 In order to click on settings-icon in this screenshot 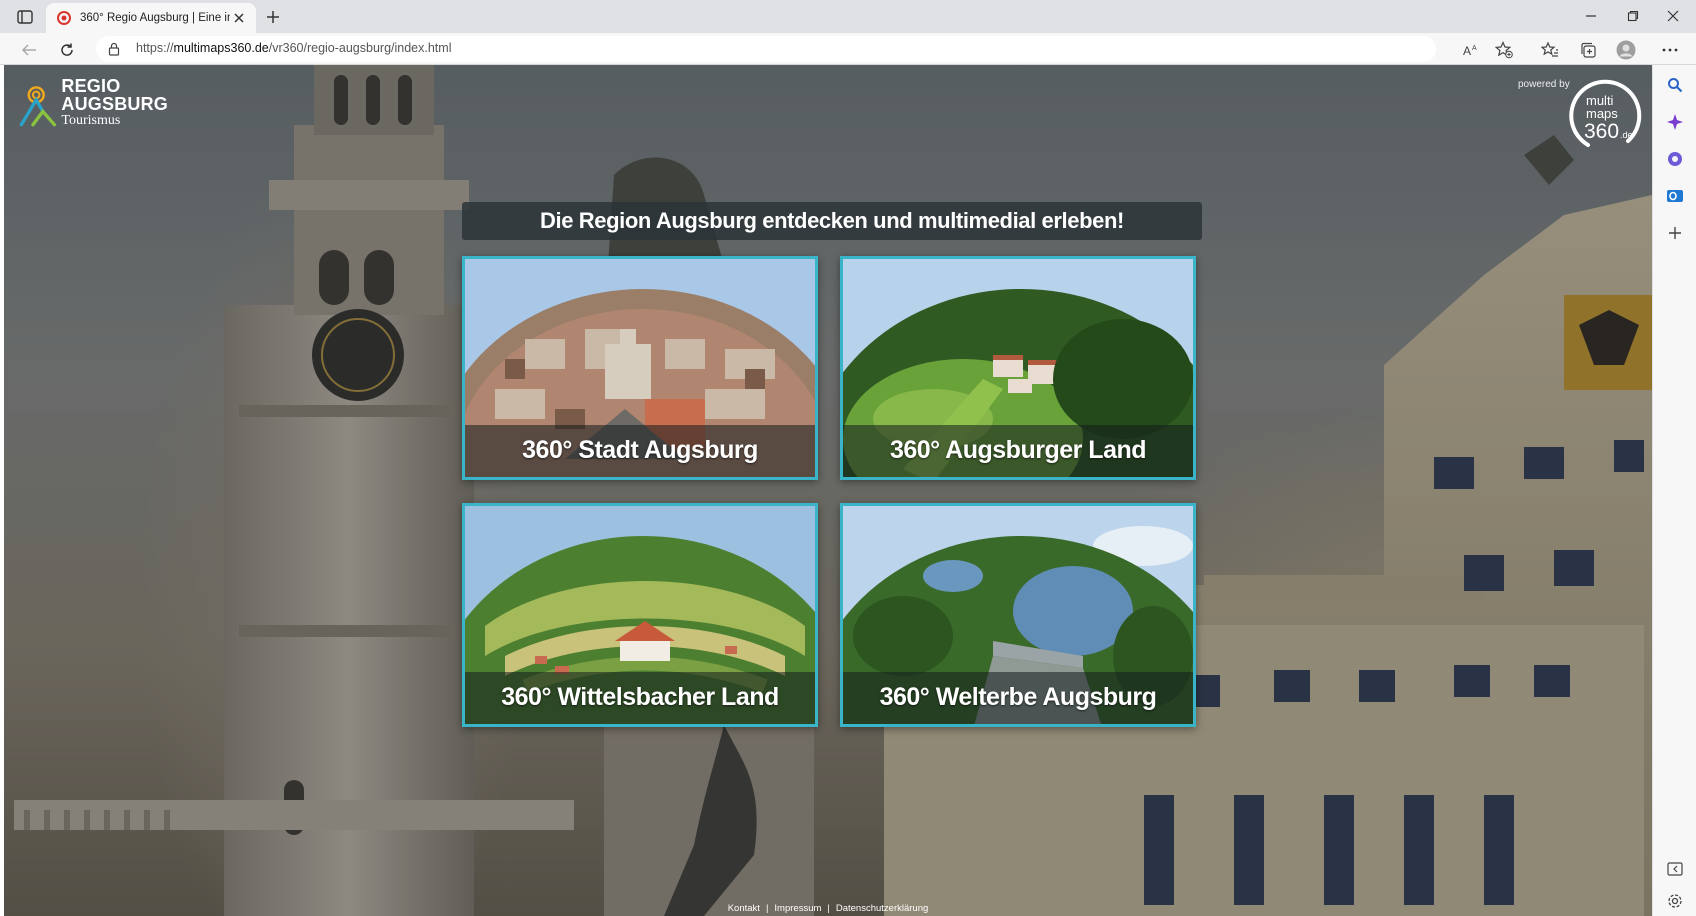, I will do `click(1675, 901)`.